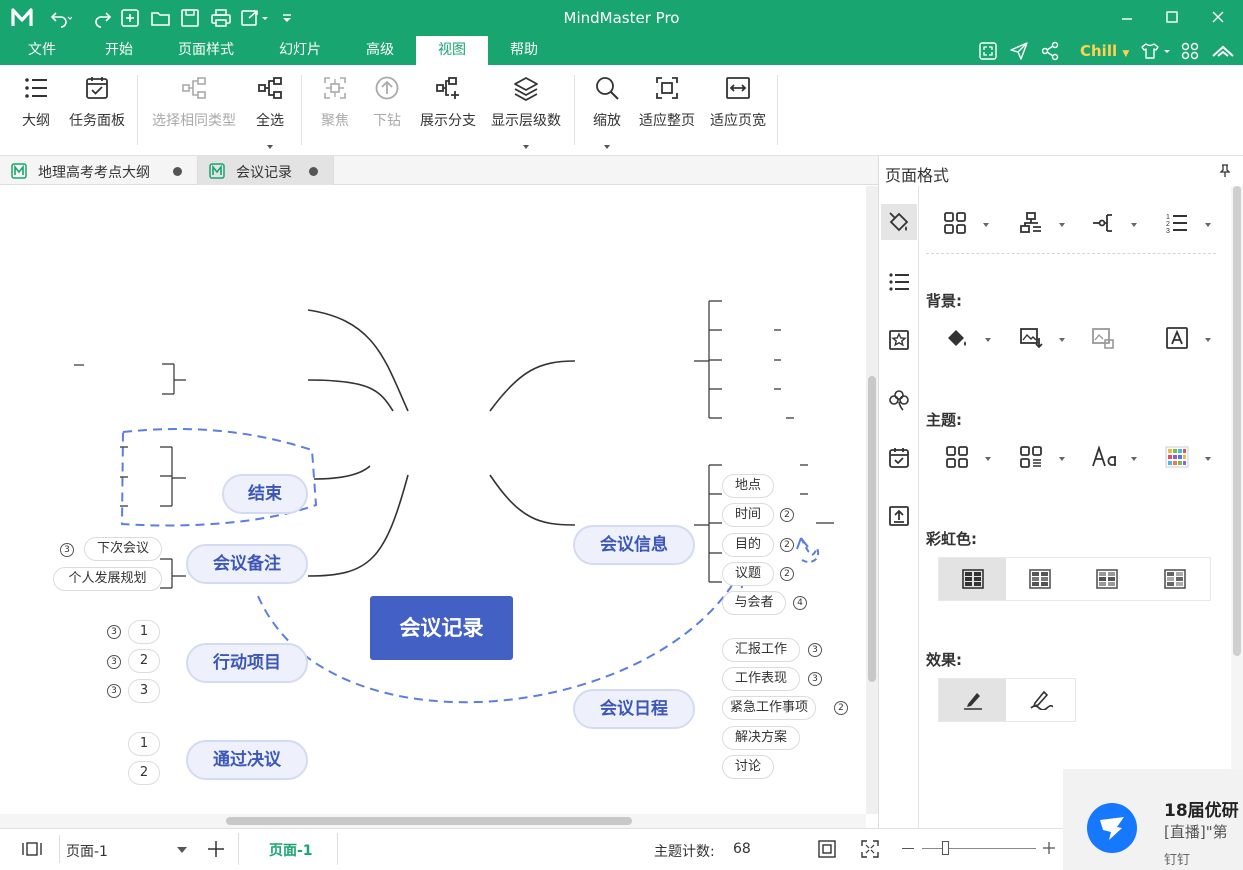 The width and height of the screenshot is (1243, 870). What do you see at coordinates (1115, 225) in the screenshot?
I see `connector-style-dropdown` at bounding box center [1115, 225].